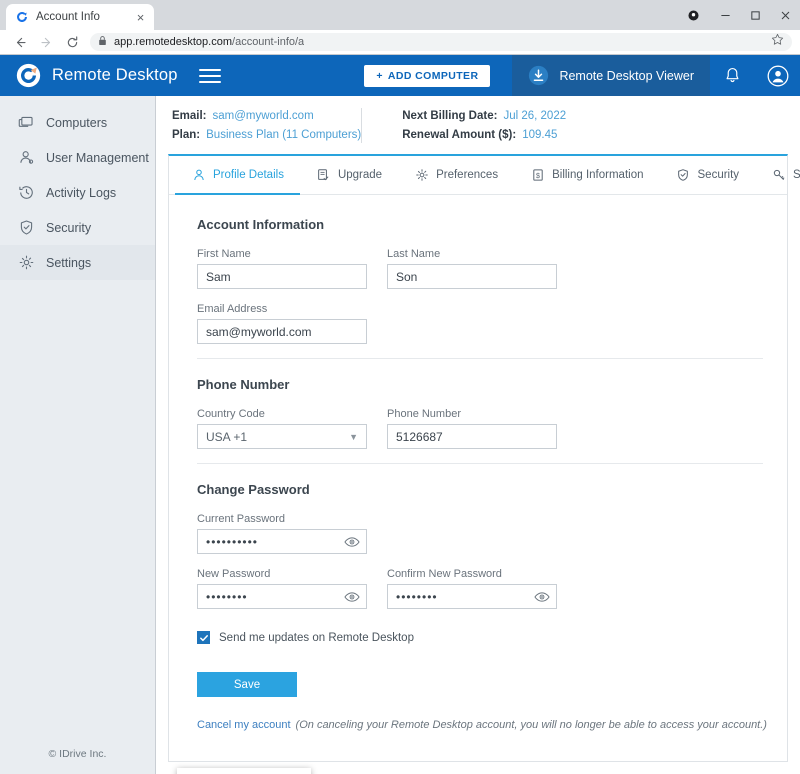 This screenshot has height=774, width=800. What do you see at coordinates (102, 42) in the screenshot?
I see `lock-icon` at bounding box center [102, 42].